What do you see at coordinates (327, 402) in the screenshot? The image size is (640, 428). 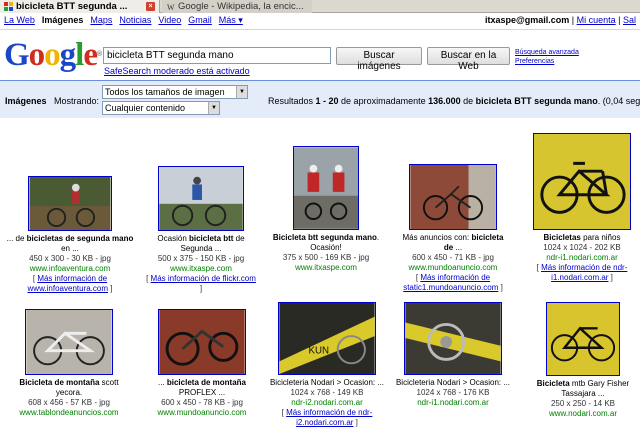 I see `result-site: ndr-i2.nodari.com.ar` at bounding box center [327, 402].